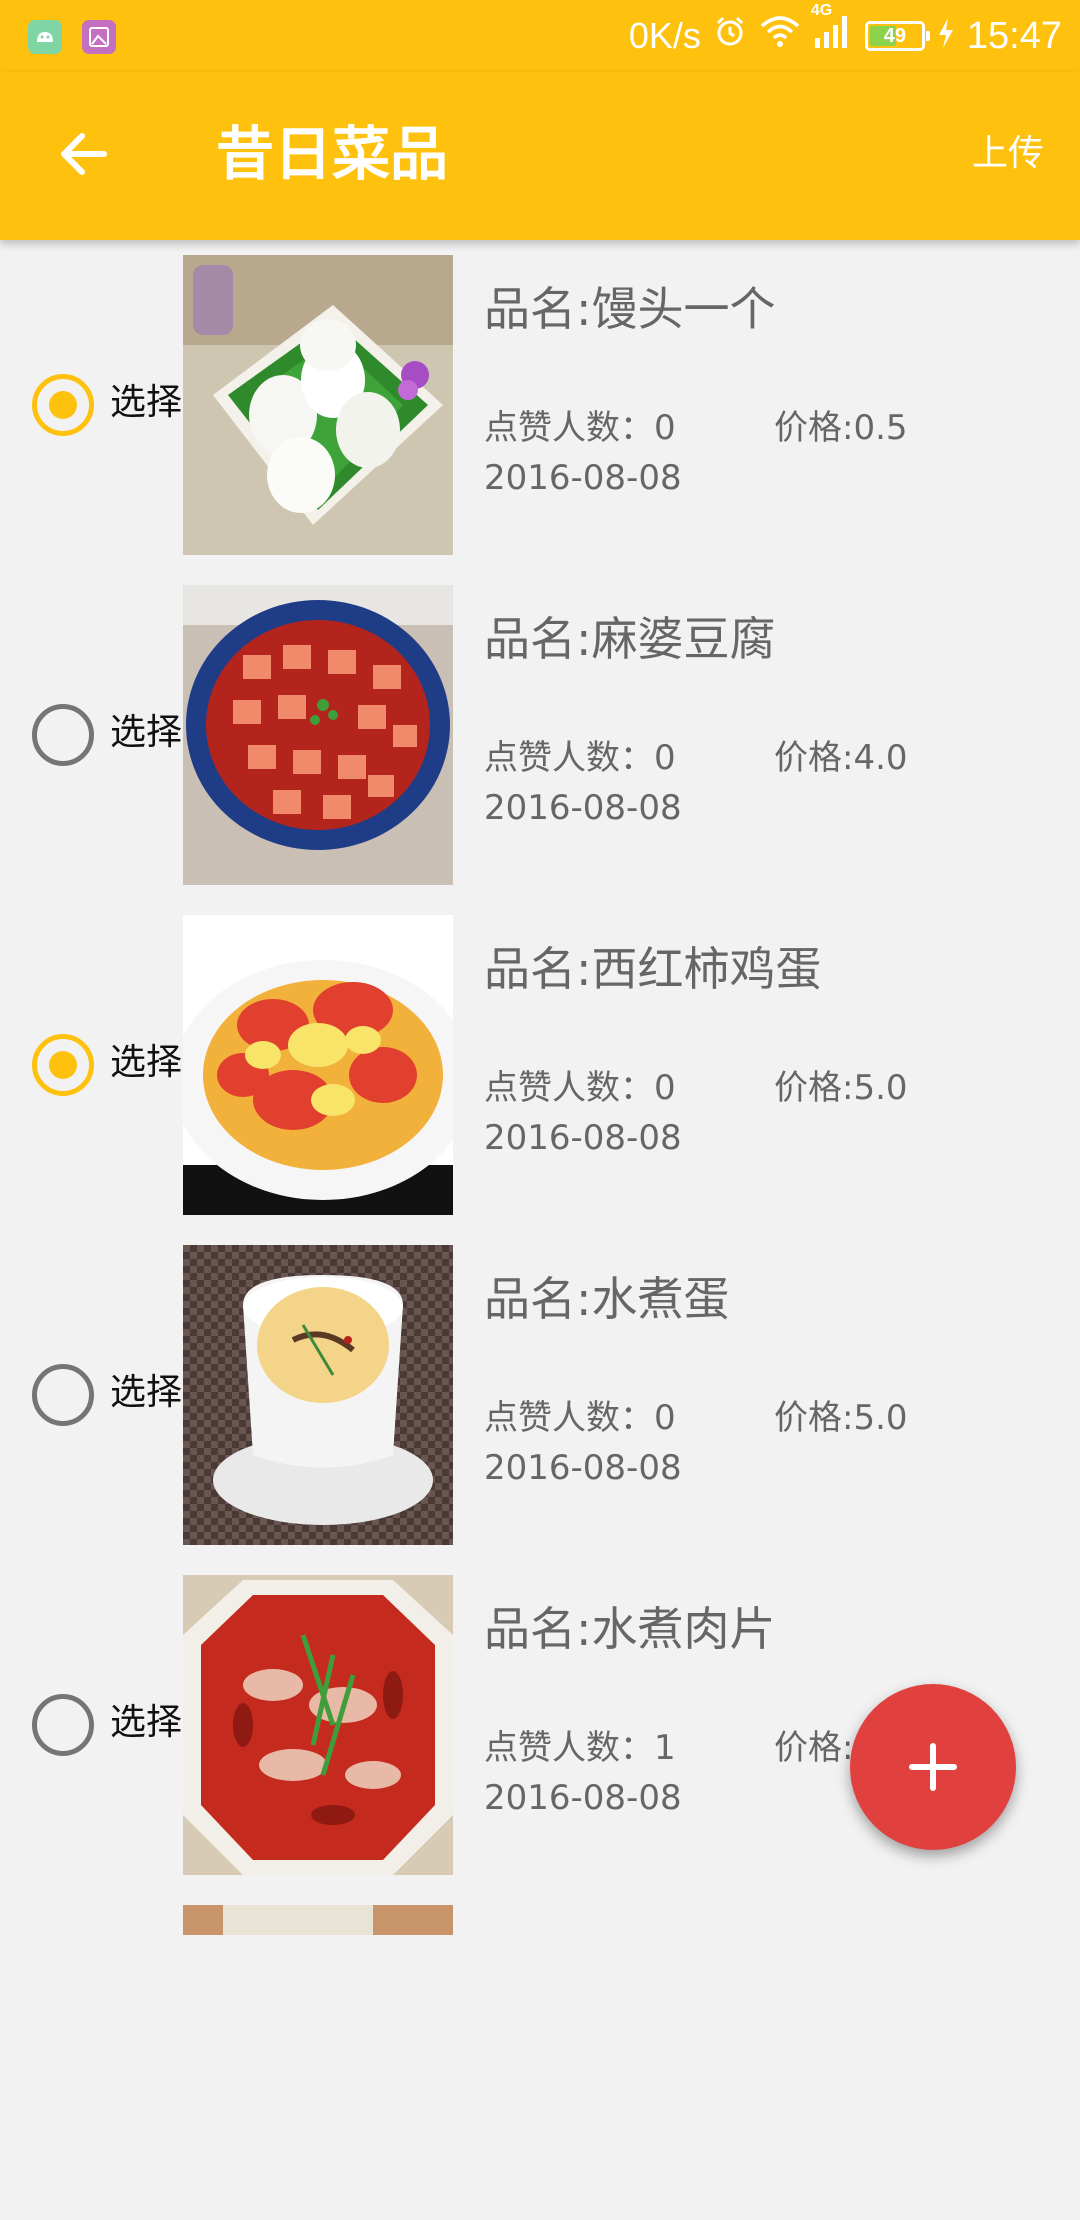 The image size is (1080, 2220). I want to click on dish-name: 品名:水煮肉片, so click(630, 1629).